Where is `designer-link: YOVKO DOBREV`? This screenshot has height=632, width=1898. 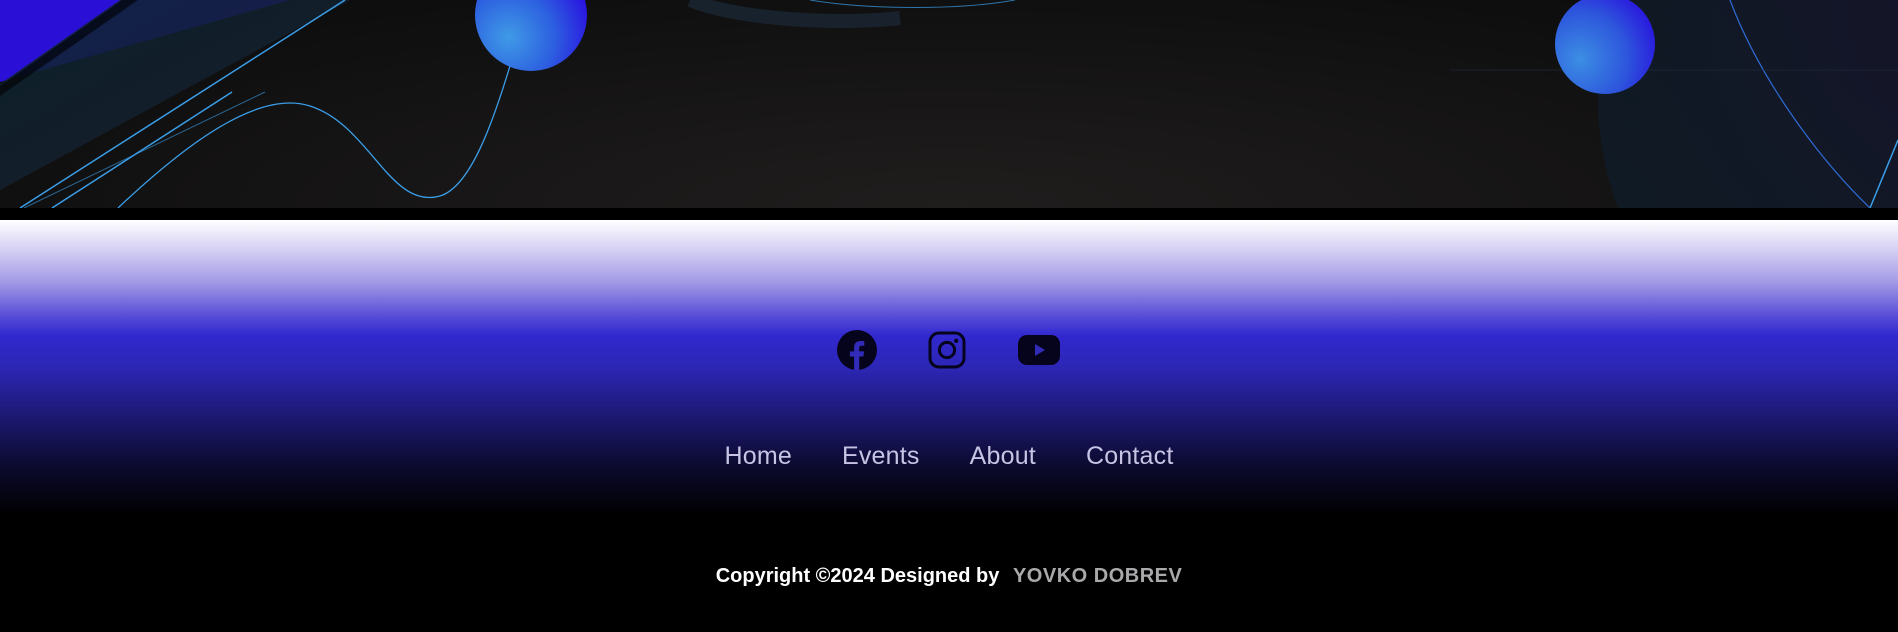
designer-link: YOVKO DOBREV is located at coordinates (1097, 576).